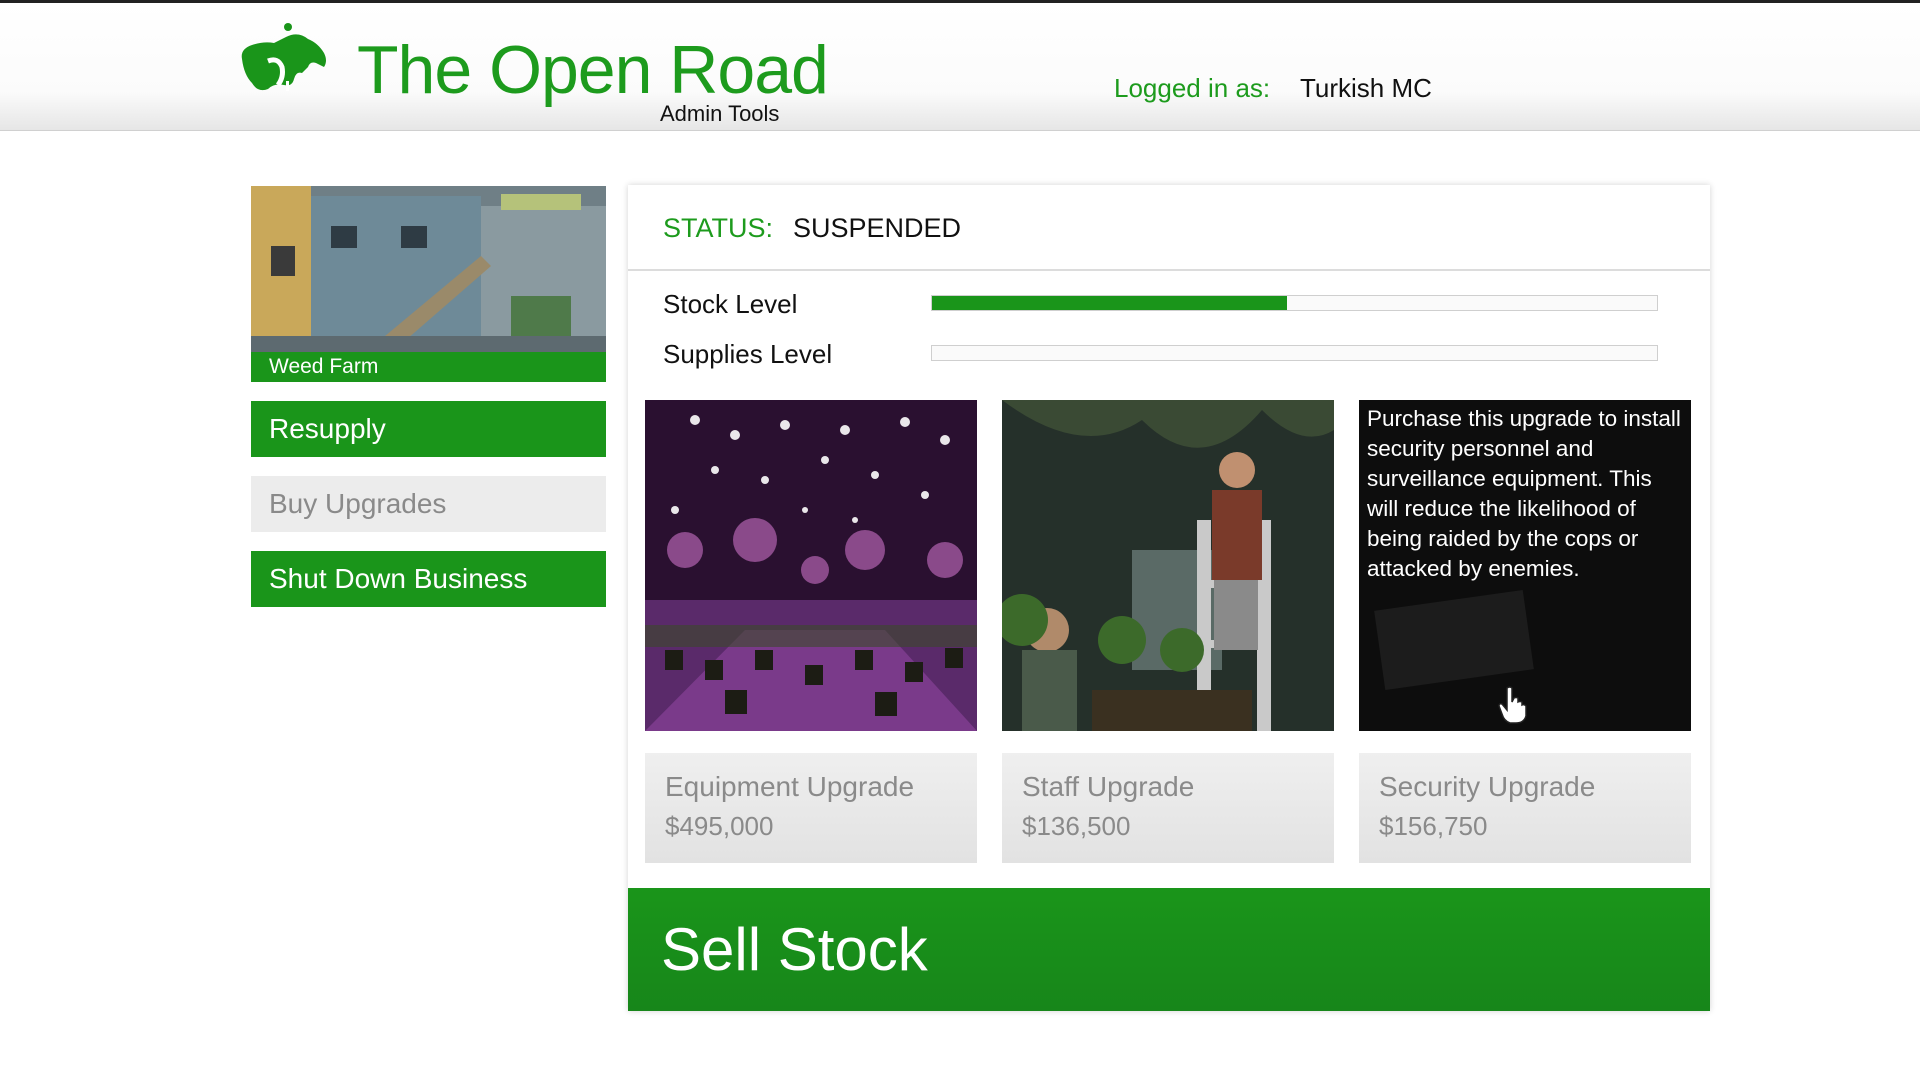  Describe the element at coordinates (1168, 808) in the screenshot. I see `staff-upgrade-card: Staff Upgrade $136,500` at that location.